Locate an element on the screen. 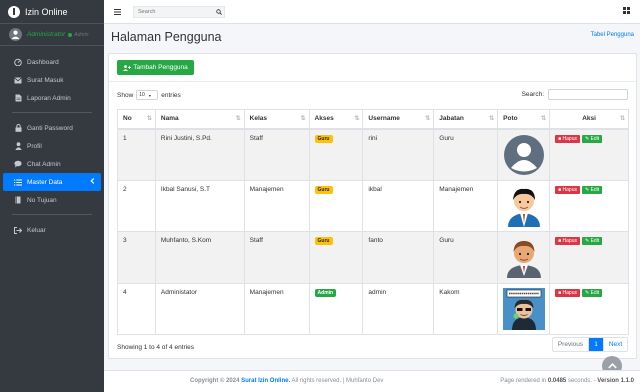 The width and height of the screenshot is (640, 392). show-entries: Show 10 ▾ entries is located at coordinates (149, 95).